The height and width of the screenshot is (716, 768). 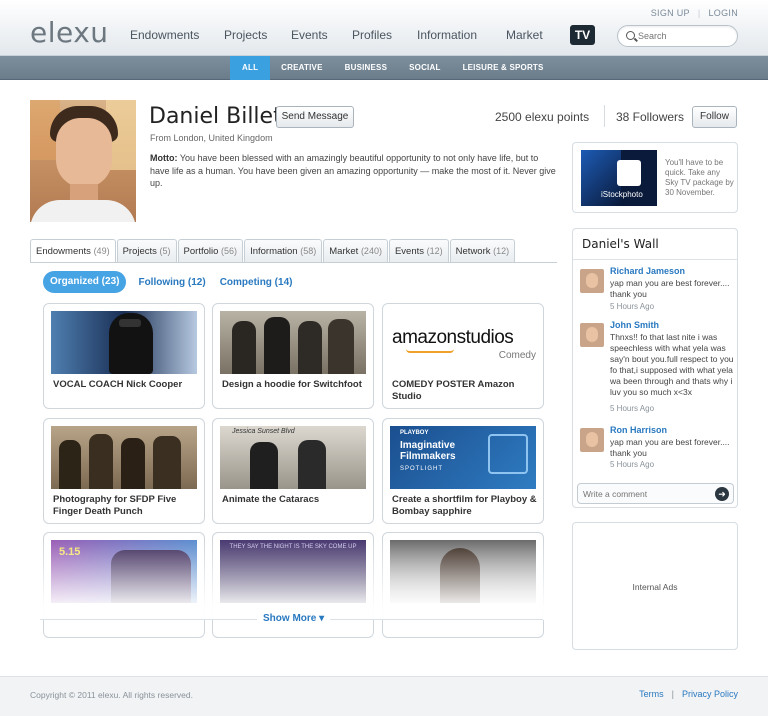 I want to click on endowment-card, so click(x=463, y=585).